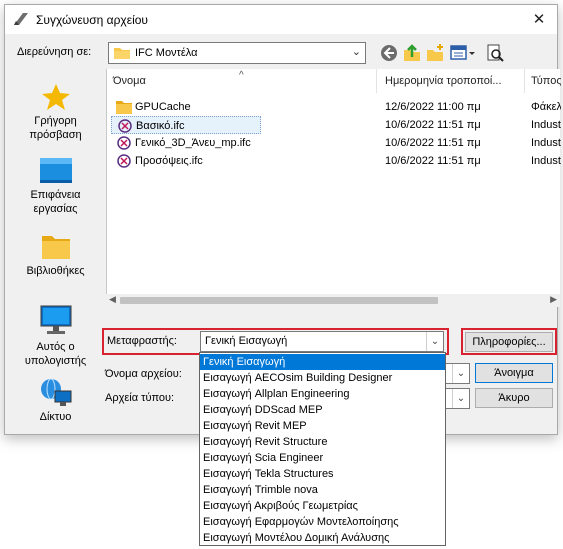  Describe the element at coordinates (322, 362) in the screenshot. I see `dropdown-option: Γενική Εισαγωγή` at that location.